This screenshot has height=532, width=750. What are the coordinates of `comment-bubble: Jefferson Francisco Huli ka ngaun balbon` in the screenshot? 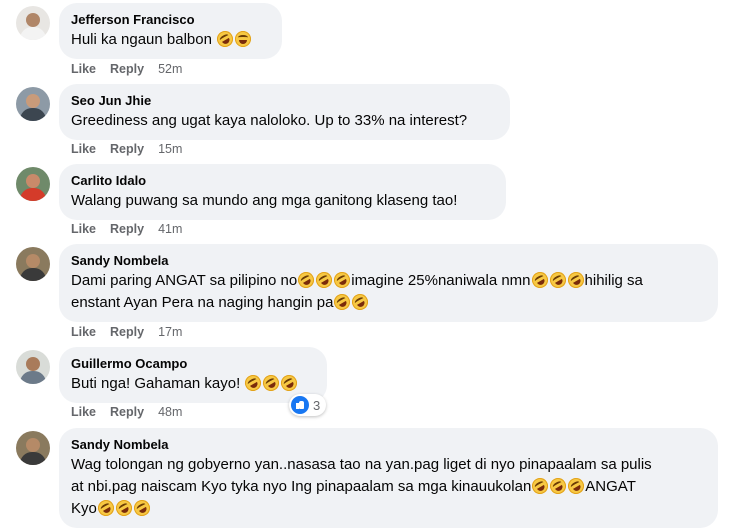 It's located at (170, 31).